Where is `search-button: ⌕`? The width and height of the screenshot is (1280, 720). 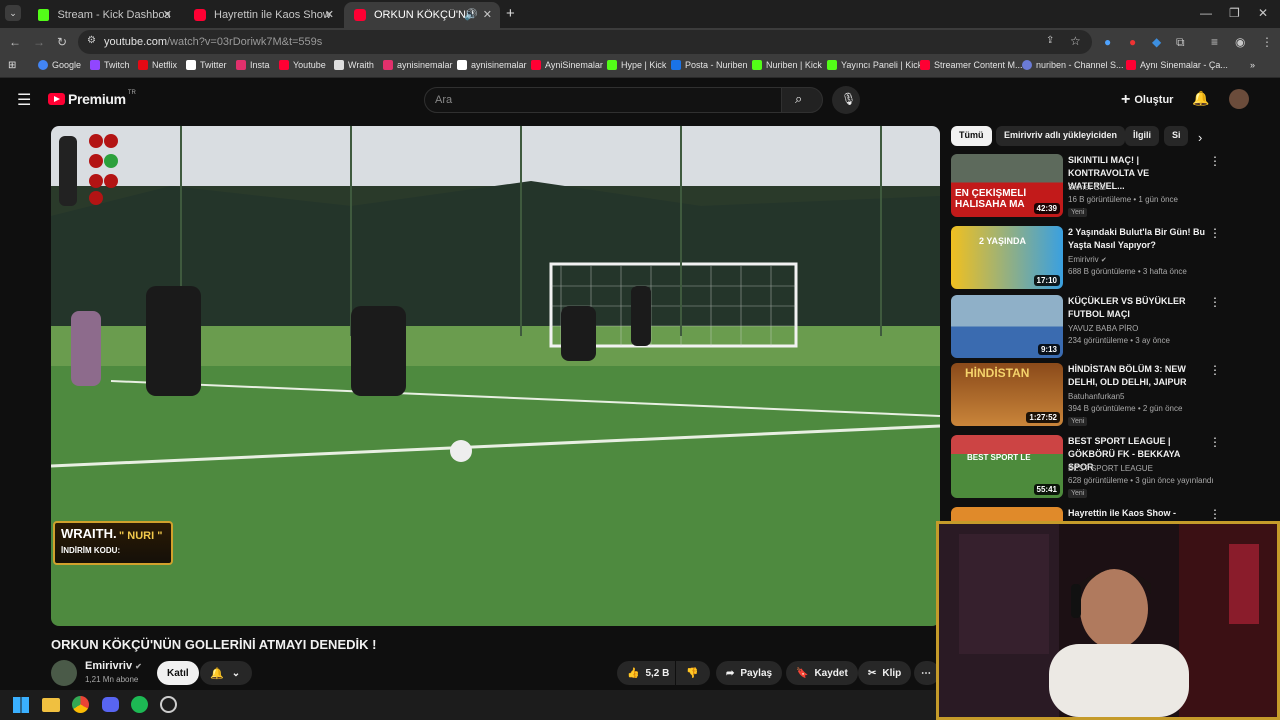 search-button: ⌕ is located at coordinates (802, 100).